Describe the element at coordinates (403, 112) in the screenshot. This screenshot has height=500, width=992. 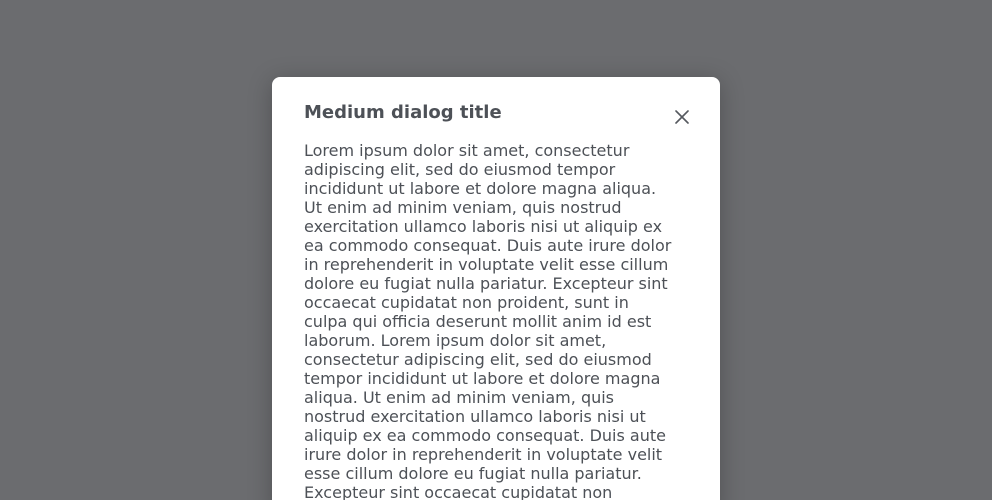
I see `dialog-title: Medium dialog title` at that location.